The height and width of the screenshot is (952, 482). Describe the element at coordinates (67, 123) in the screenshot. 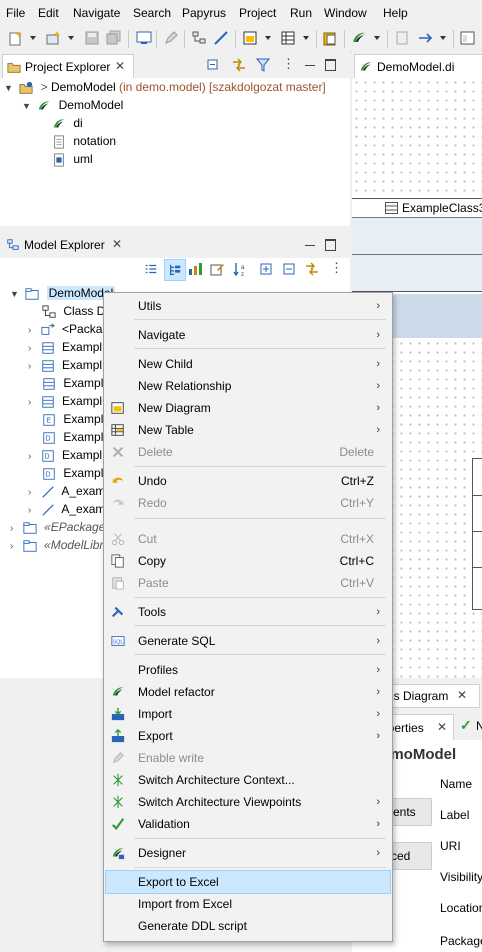

I see `tree-row-di: di` at that location.